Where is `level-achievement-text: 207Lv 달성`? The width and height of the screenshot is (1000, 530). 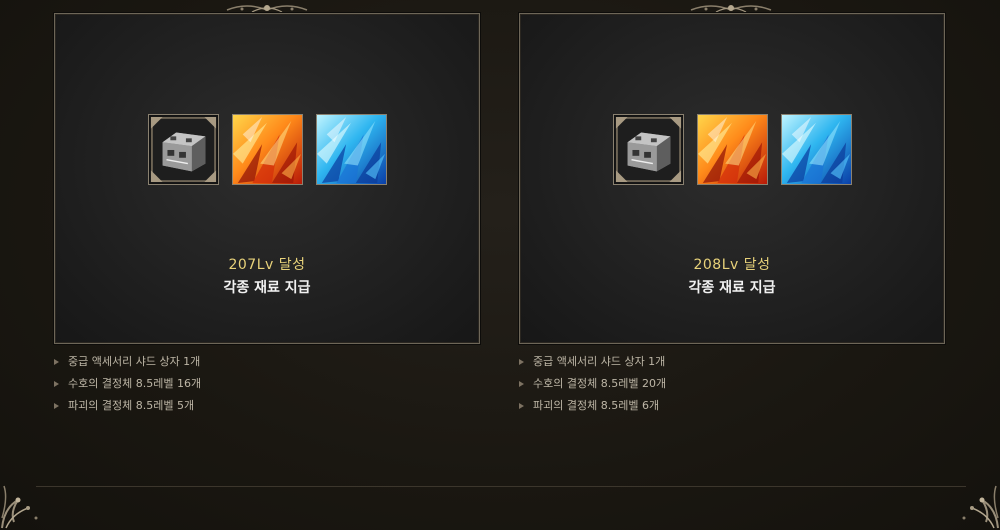 level-achievement-text: 207Lv 달성 is located at coordinates (267, 265).